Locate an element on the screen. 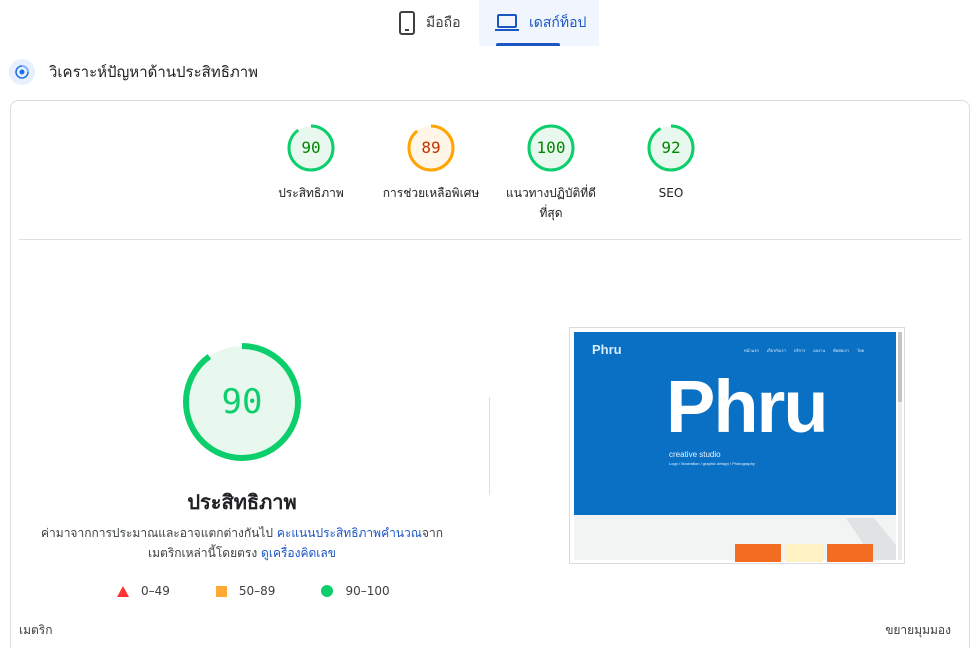 Image resolution: width=979 pixels, height=648 pixels. section-title: วิเคราะห์ปัญหาด้านประสิทธิภาพ is located at coordinates (154, 72).